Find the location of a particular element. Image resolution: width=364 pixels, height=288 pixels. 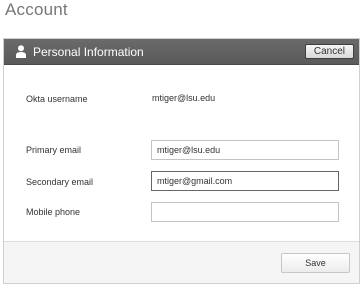

secondary-email-label: Secondary email is located at coordinates (60, 182).